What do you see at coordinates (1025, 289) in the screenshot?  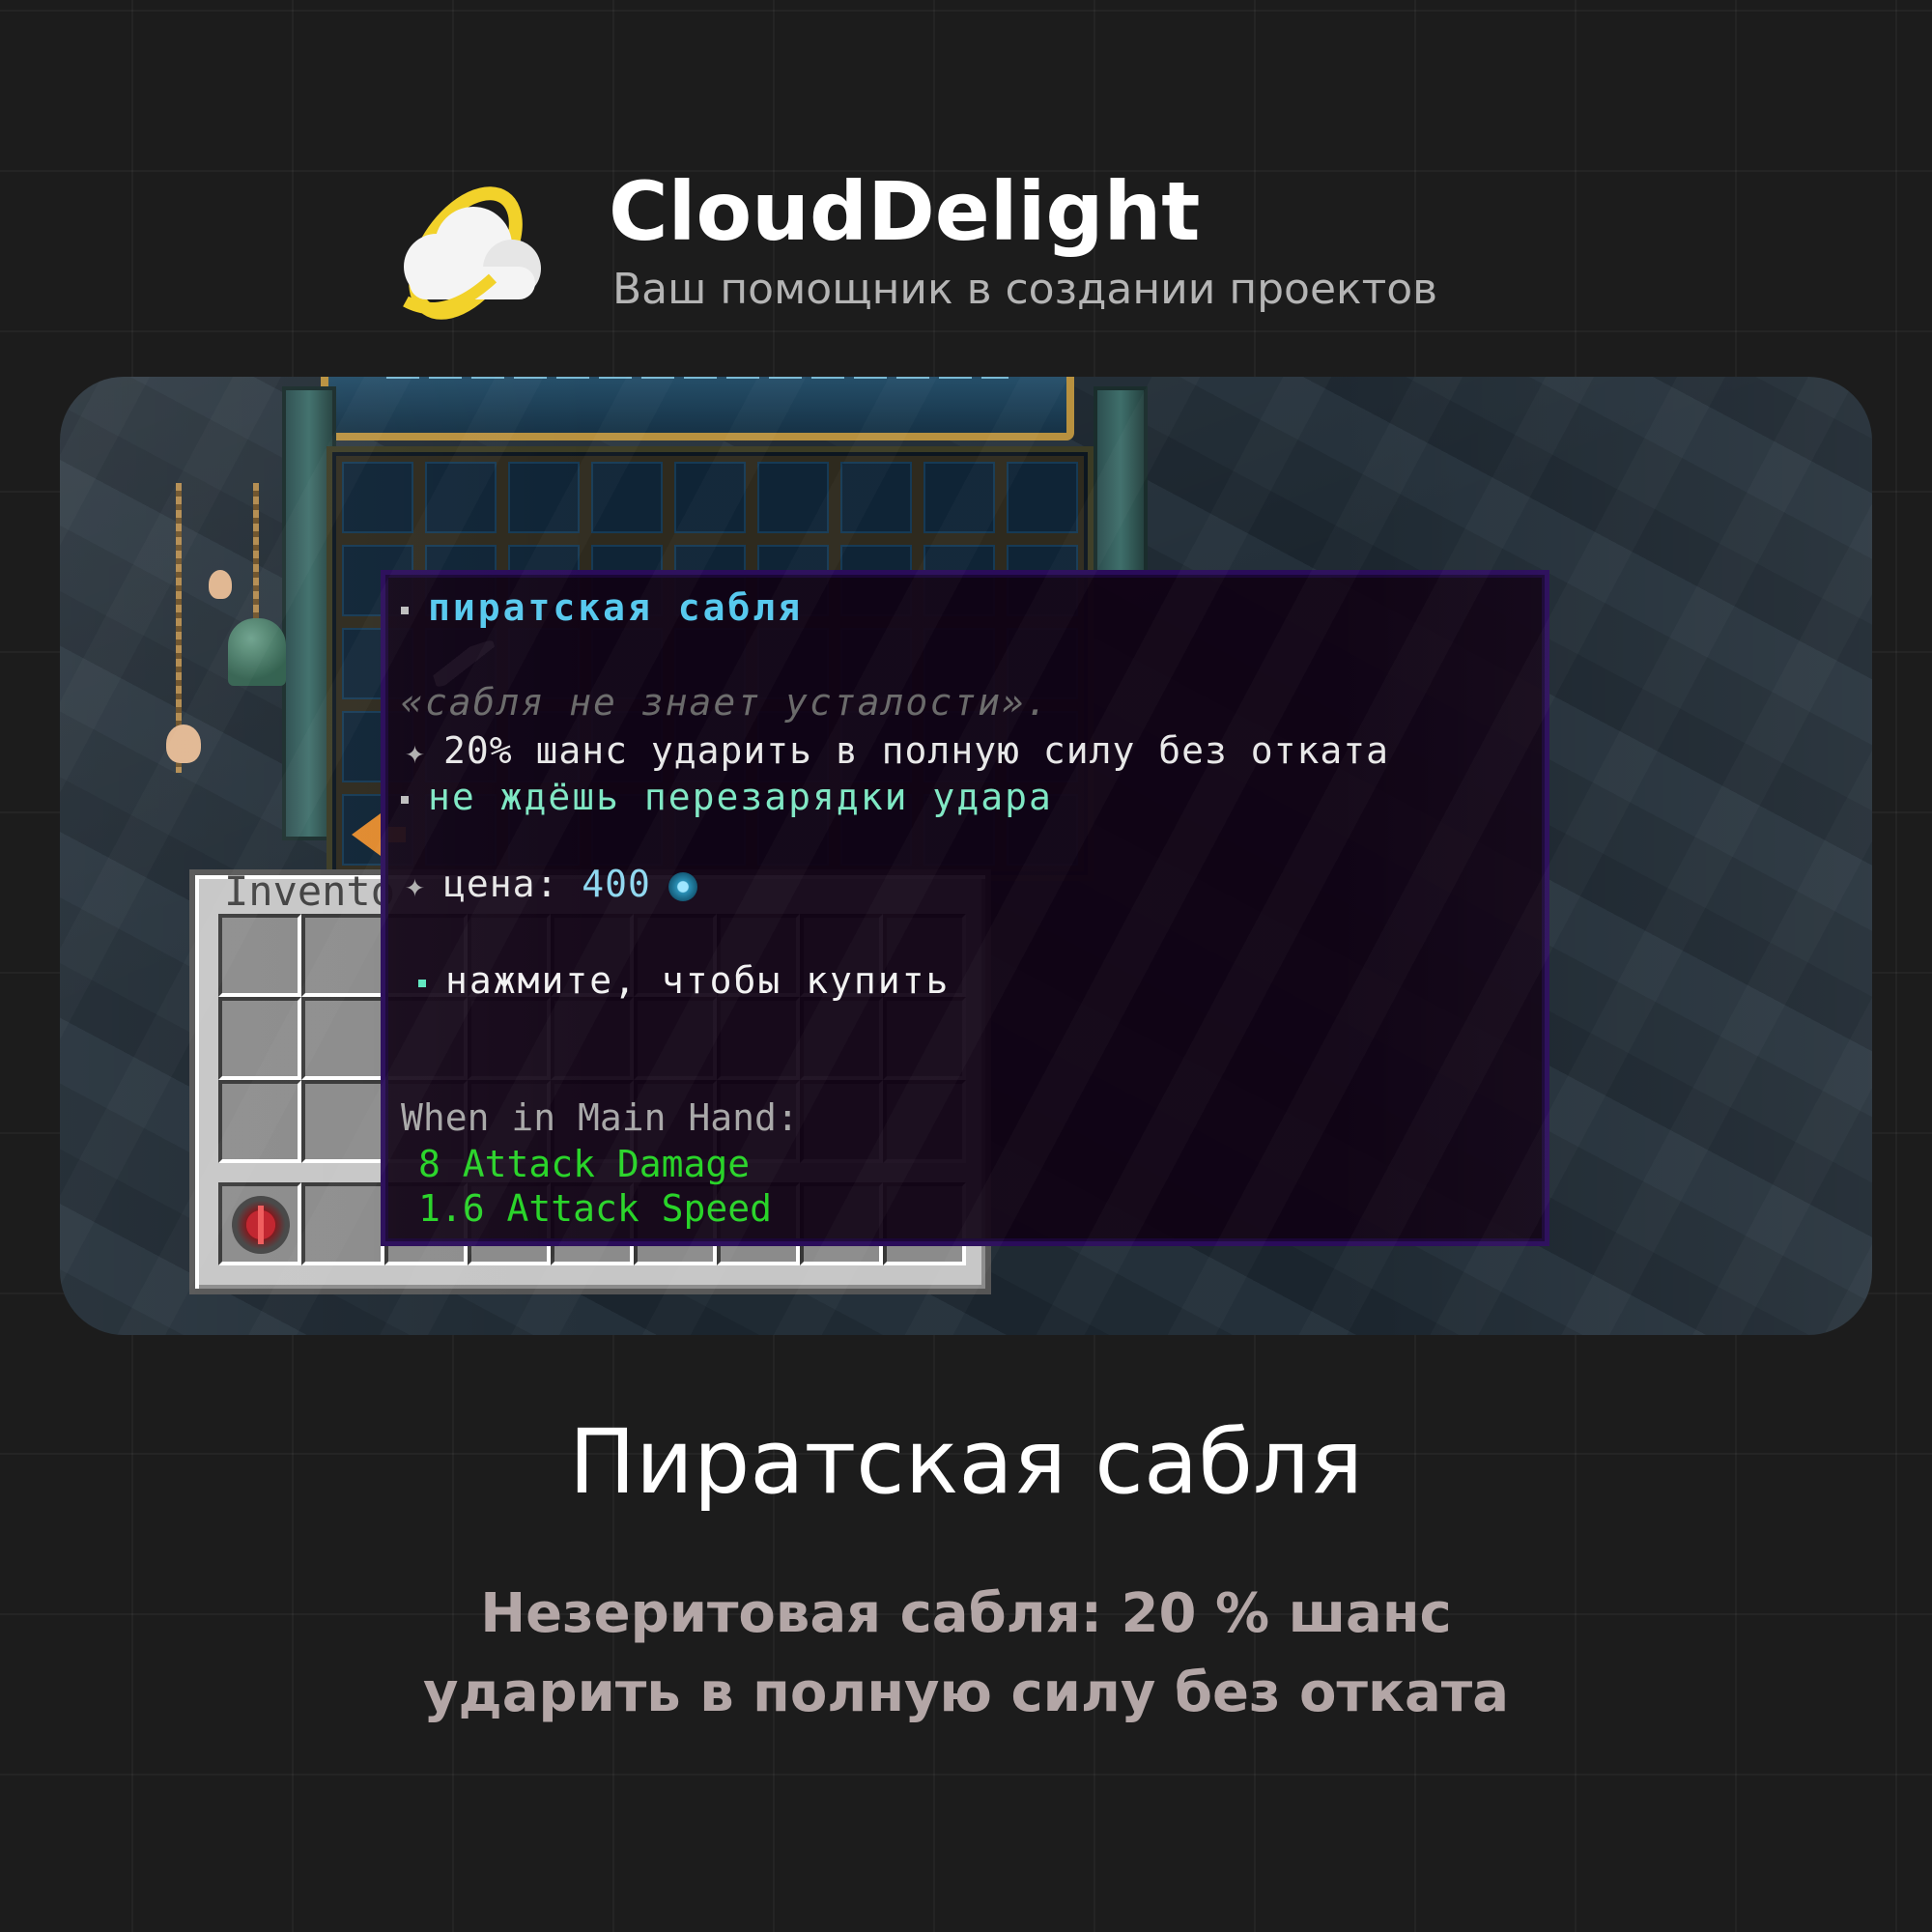 I see `brand-tagline: Ваш помощник в создании проектов` at bounding box center [1025, 289].